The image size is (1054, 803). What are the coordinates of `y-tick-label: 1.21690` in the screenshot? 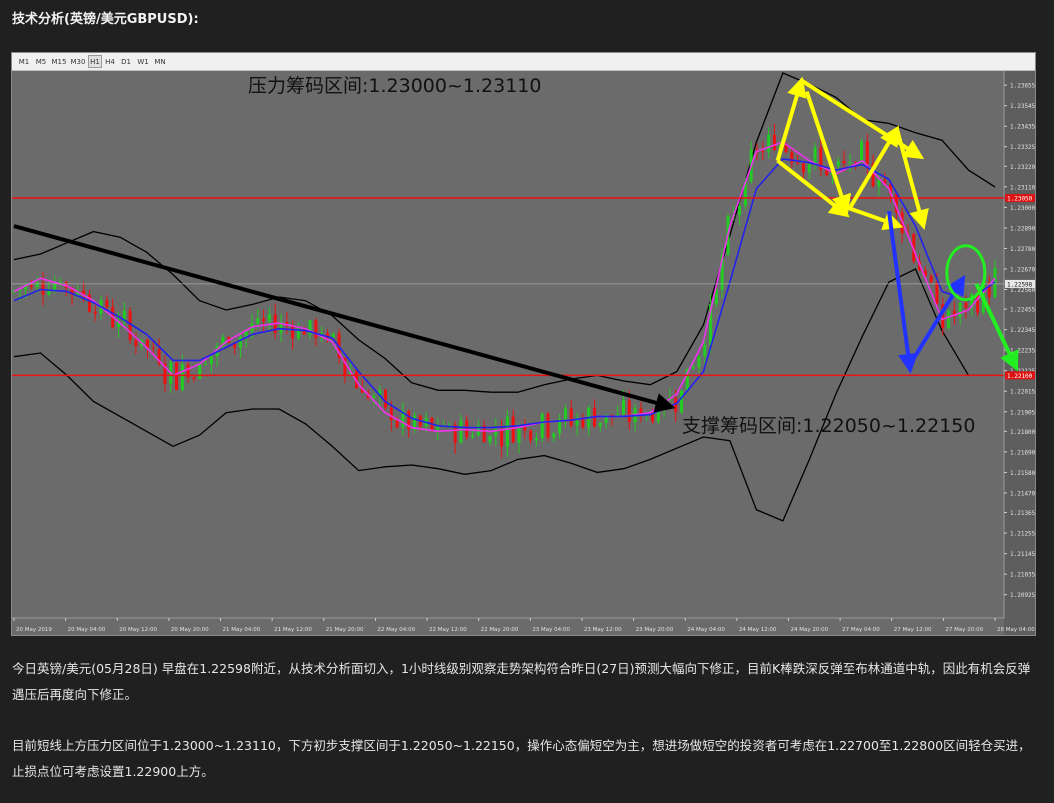 It's located at (1022, 452).